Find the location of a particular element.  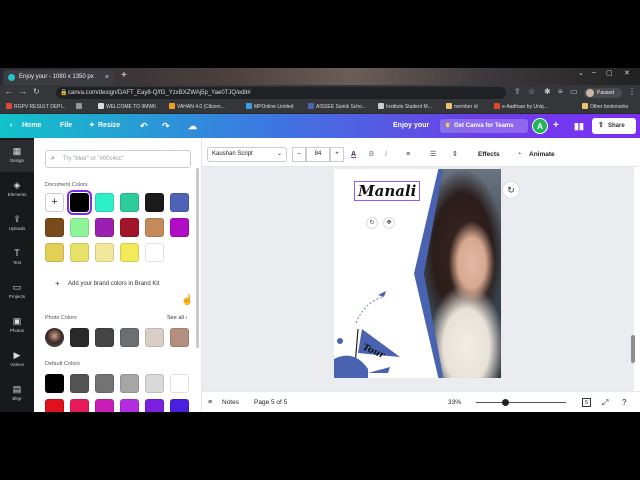

photo-thumbnail is located at coordinates (54, 337).